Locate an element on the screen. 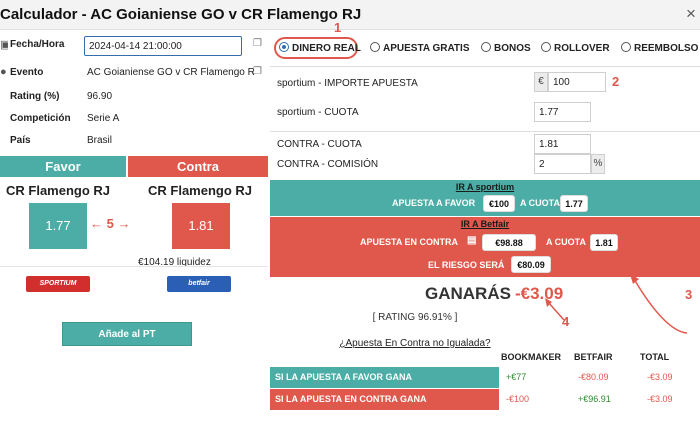 This screenshot has width=700, height=441. competicion-label: Competición is located at coordinates (40, 118).